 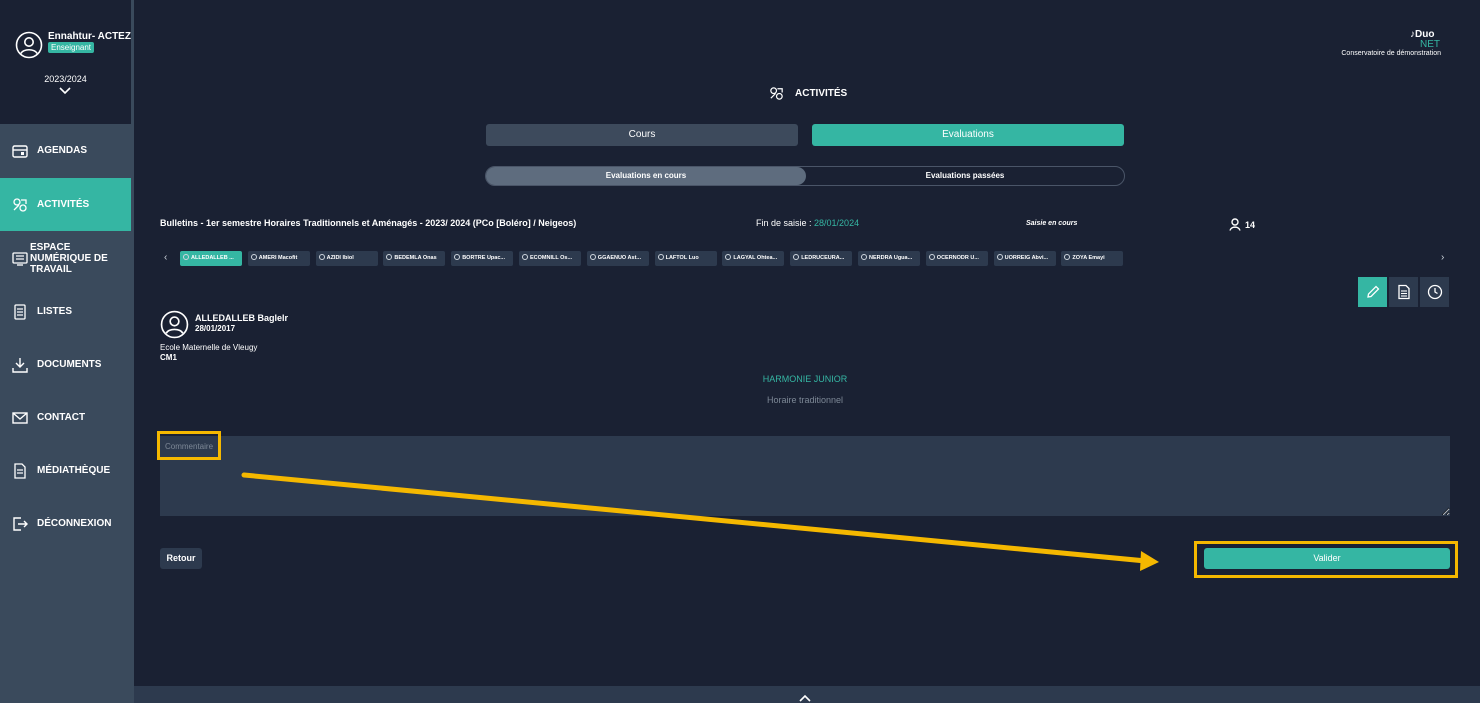 What do you see at coordinates (71, 47) in the screenshot?
I see `user-role-badge: Enseignant` at bounding box center [71, 47].